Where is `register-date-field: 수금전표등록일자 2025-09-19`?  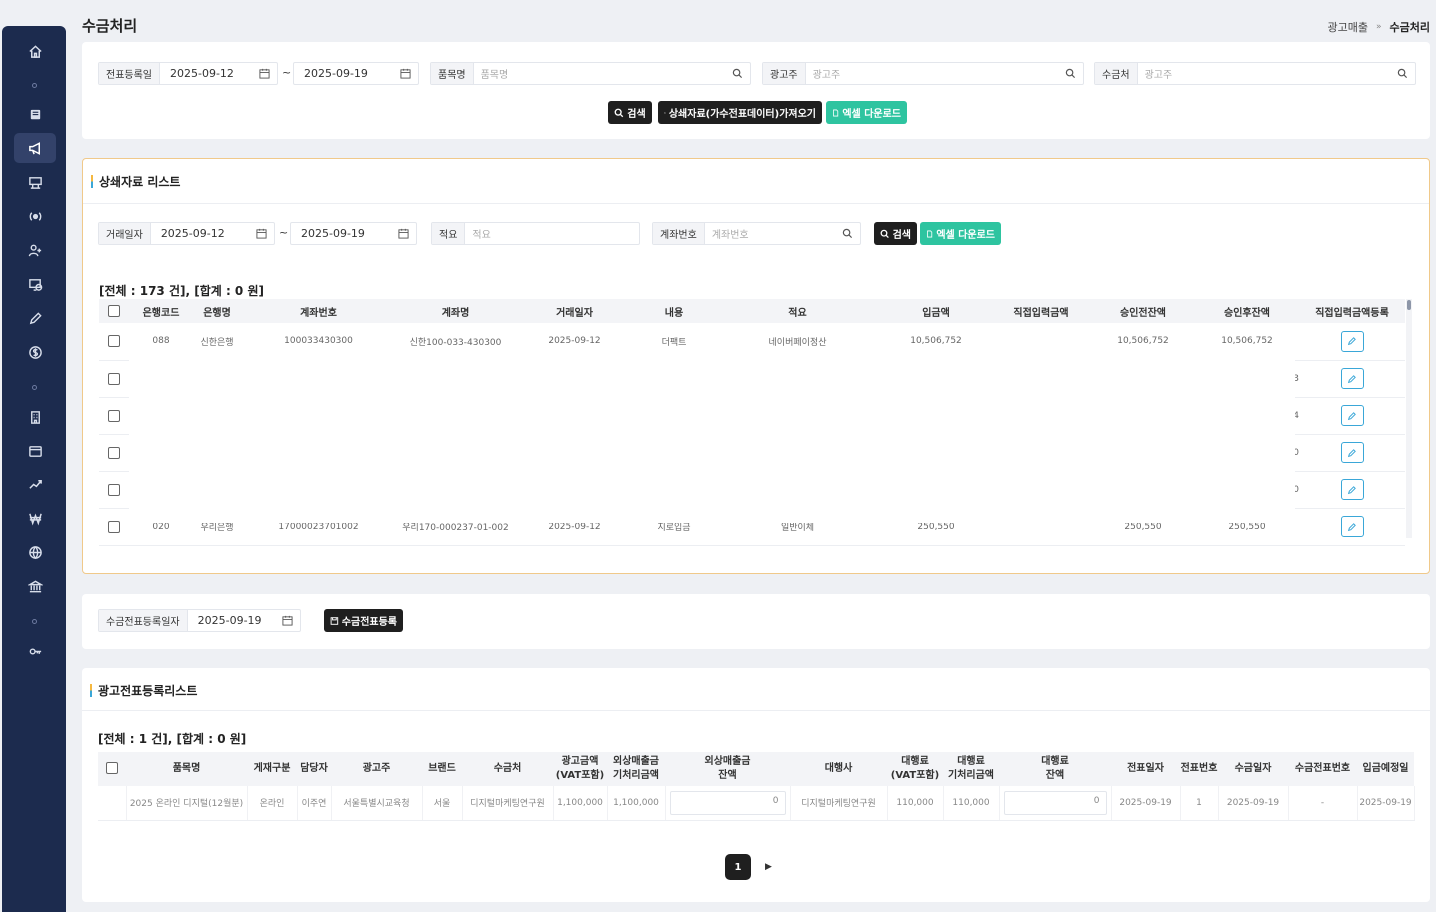
register-date-field: 수금전표등록일자 2025-09-19 is located at coordinates (199, 620).